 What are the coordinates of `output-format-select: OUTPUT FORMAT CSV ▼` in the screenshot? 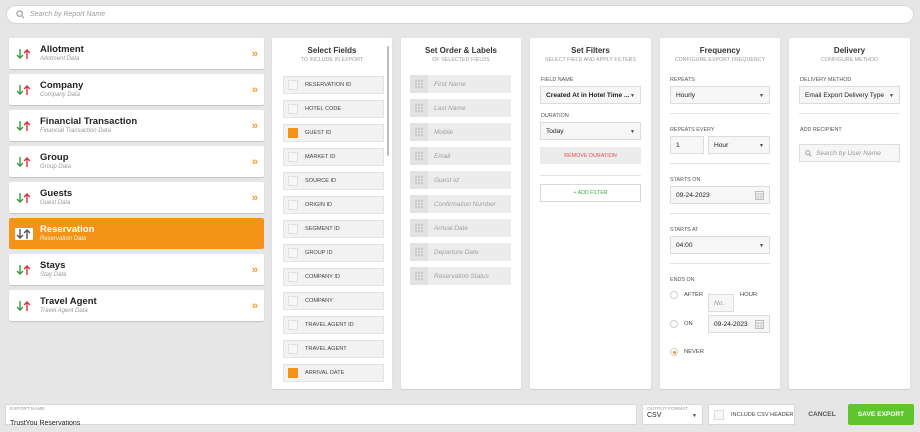 It's located at (672, 414).